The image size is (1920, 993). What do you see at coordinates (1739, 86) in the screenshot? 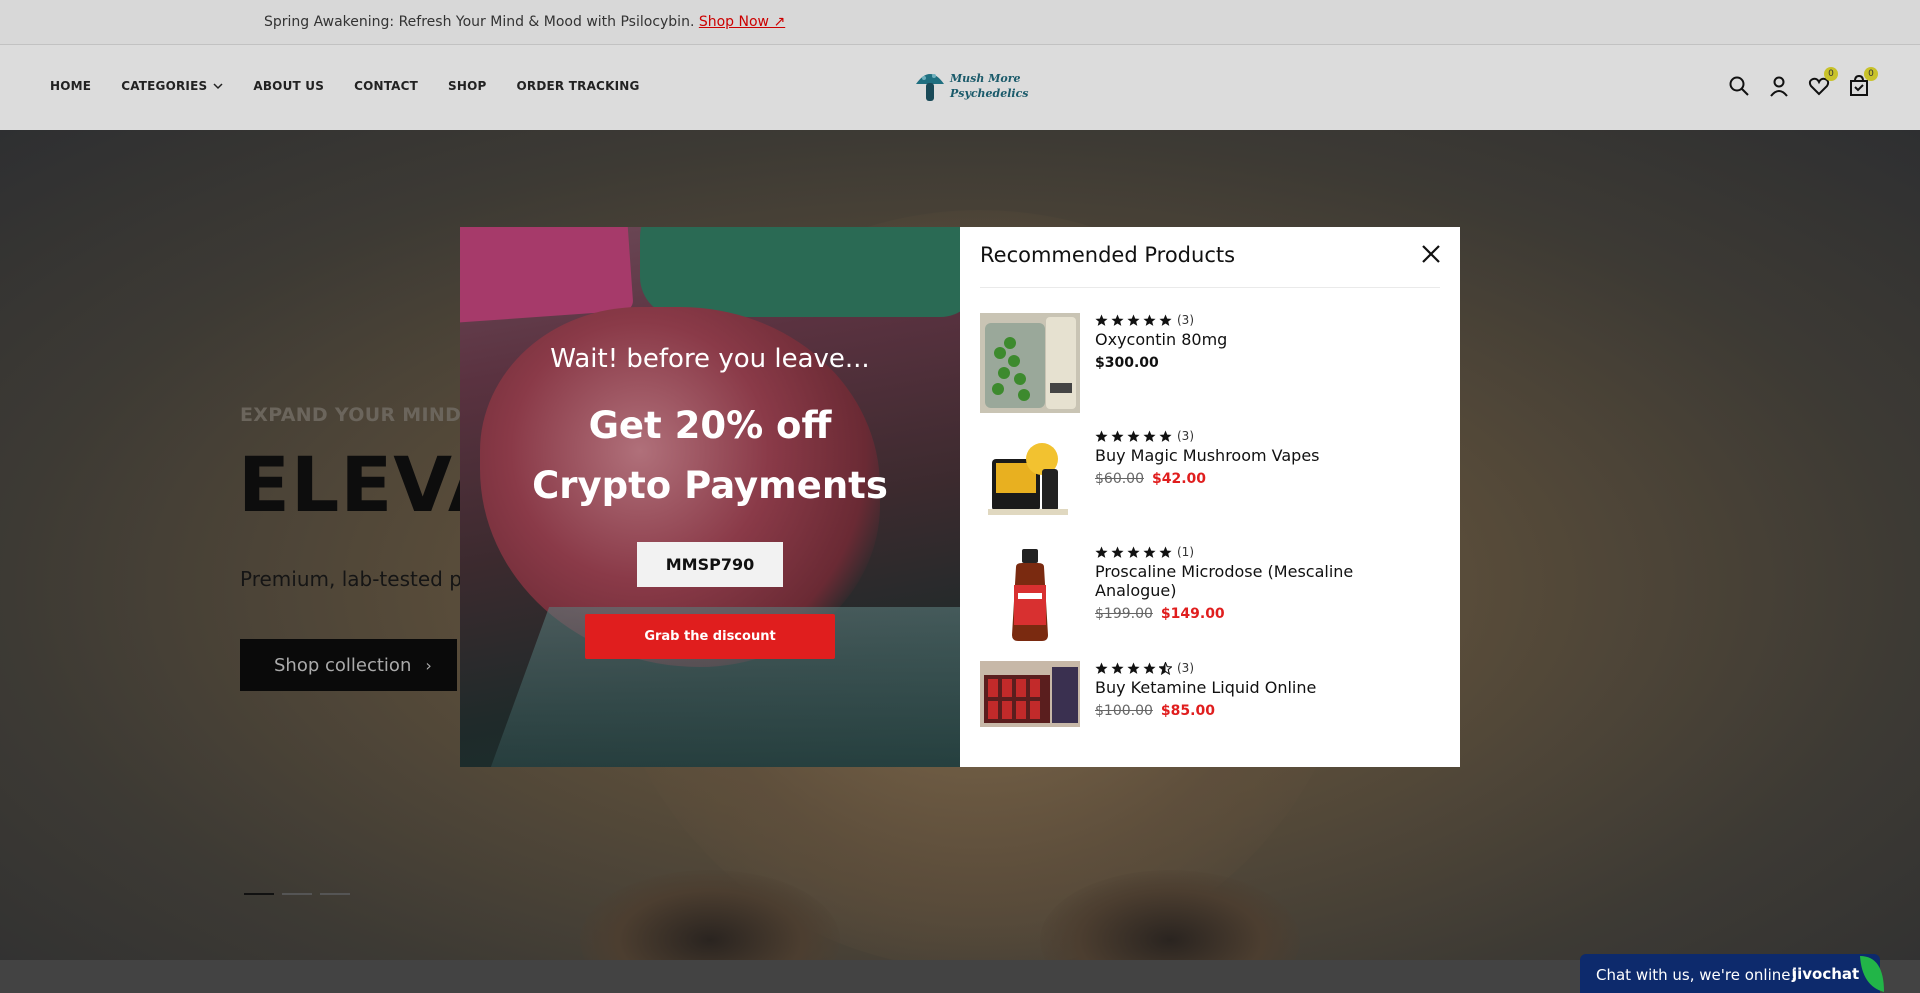
I see `search-icon` at bounding box center [1739, 86].